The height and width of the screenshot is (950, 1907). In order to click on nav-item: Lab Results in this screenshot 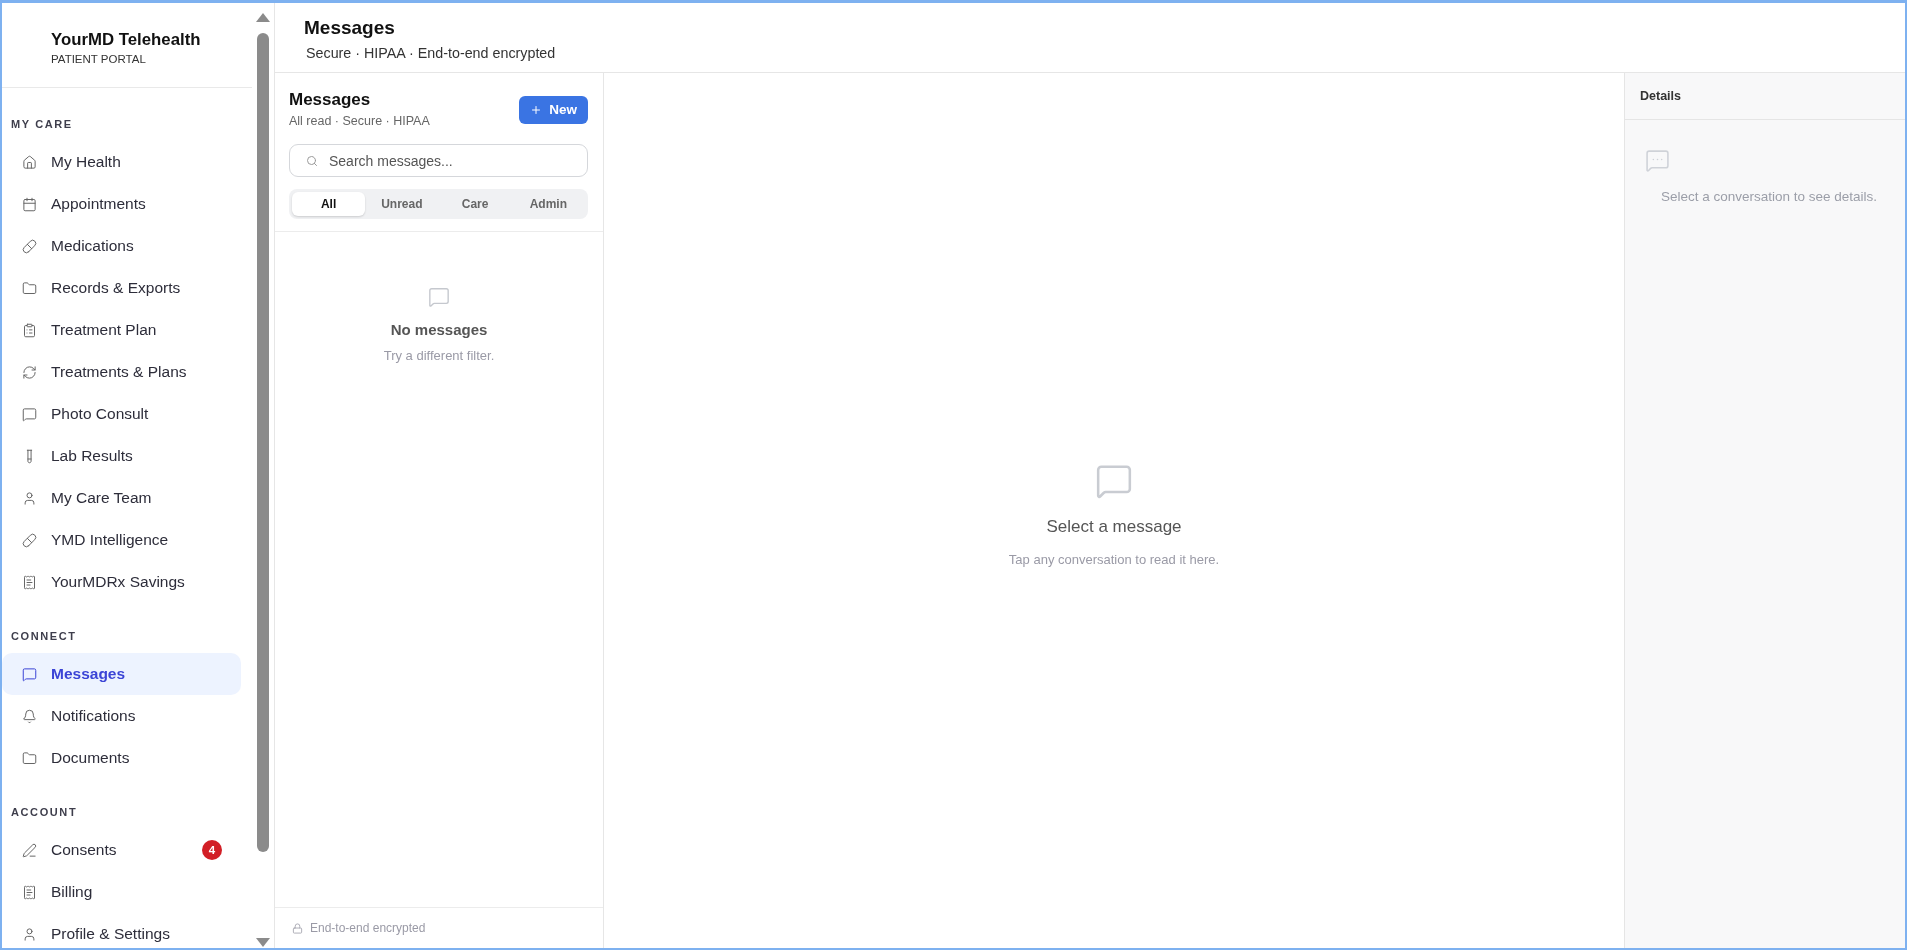, I will do `click(121, 456)`.